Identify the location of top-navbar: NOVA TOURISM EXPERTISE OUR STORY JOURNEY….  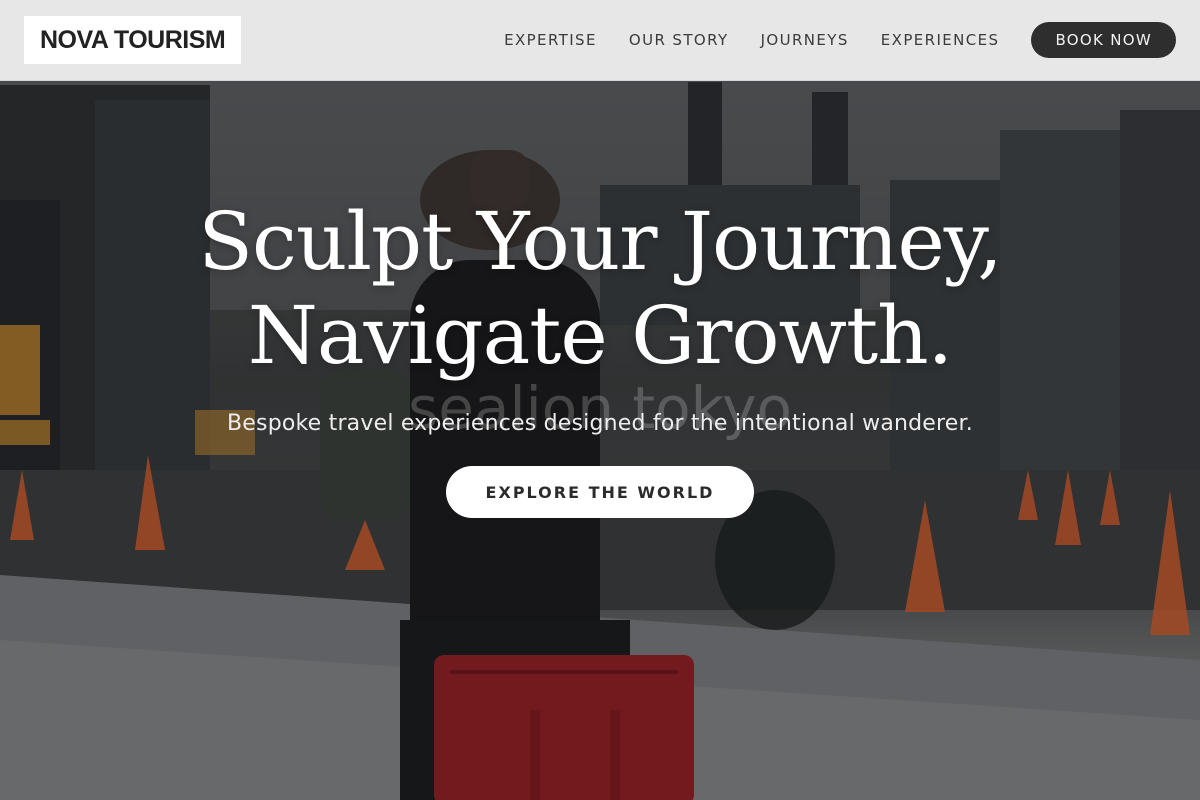
(600, 40).